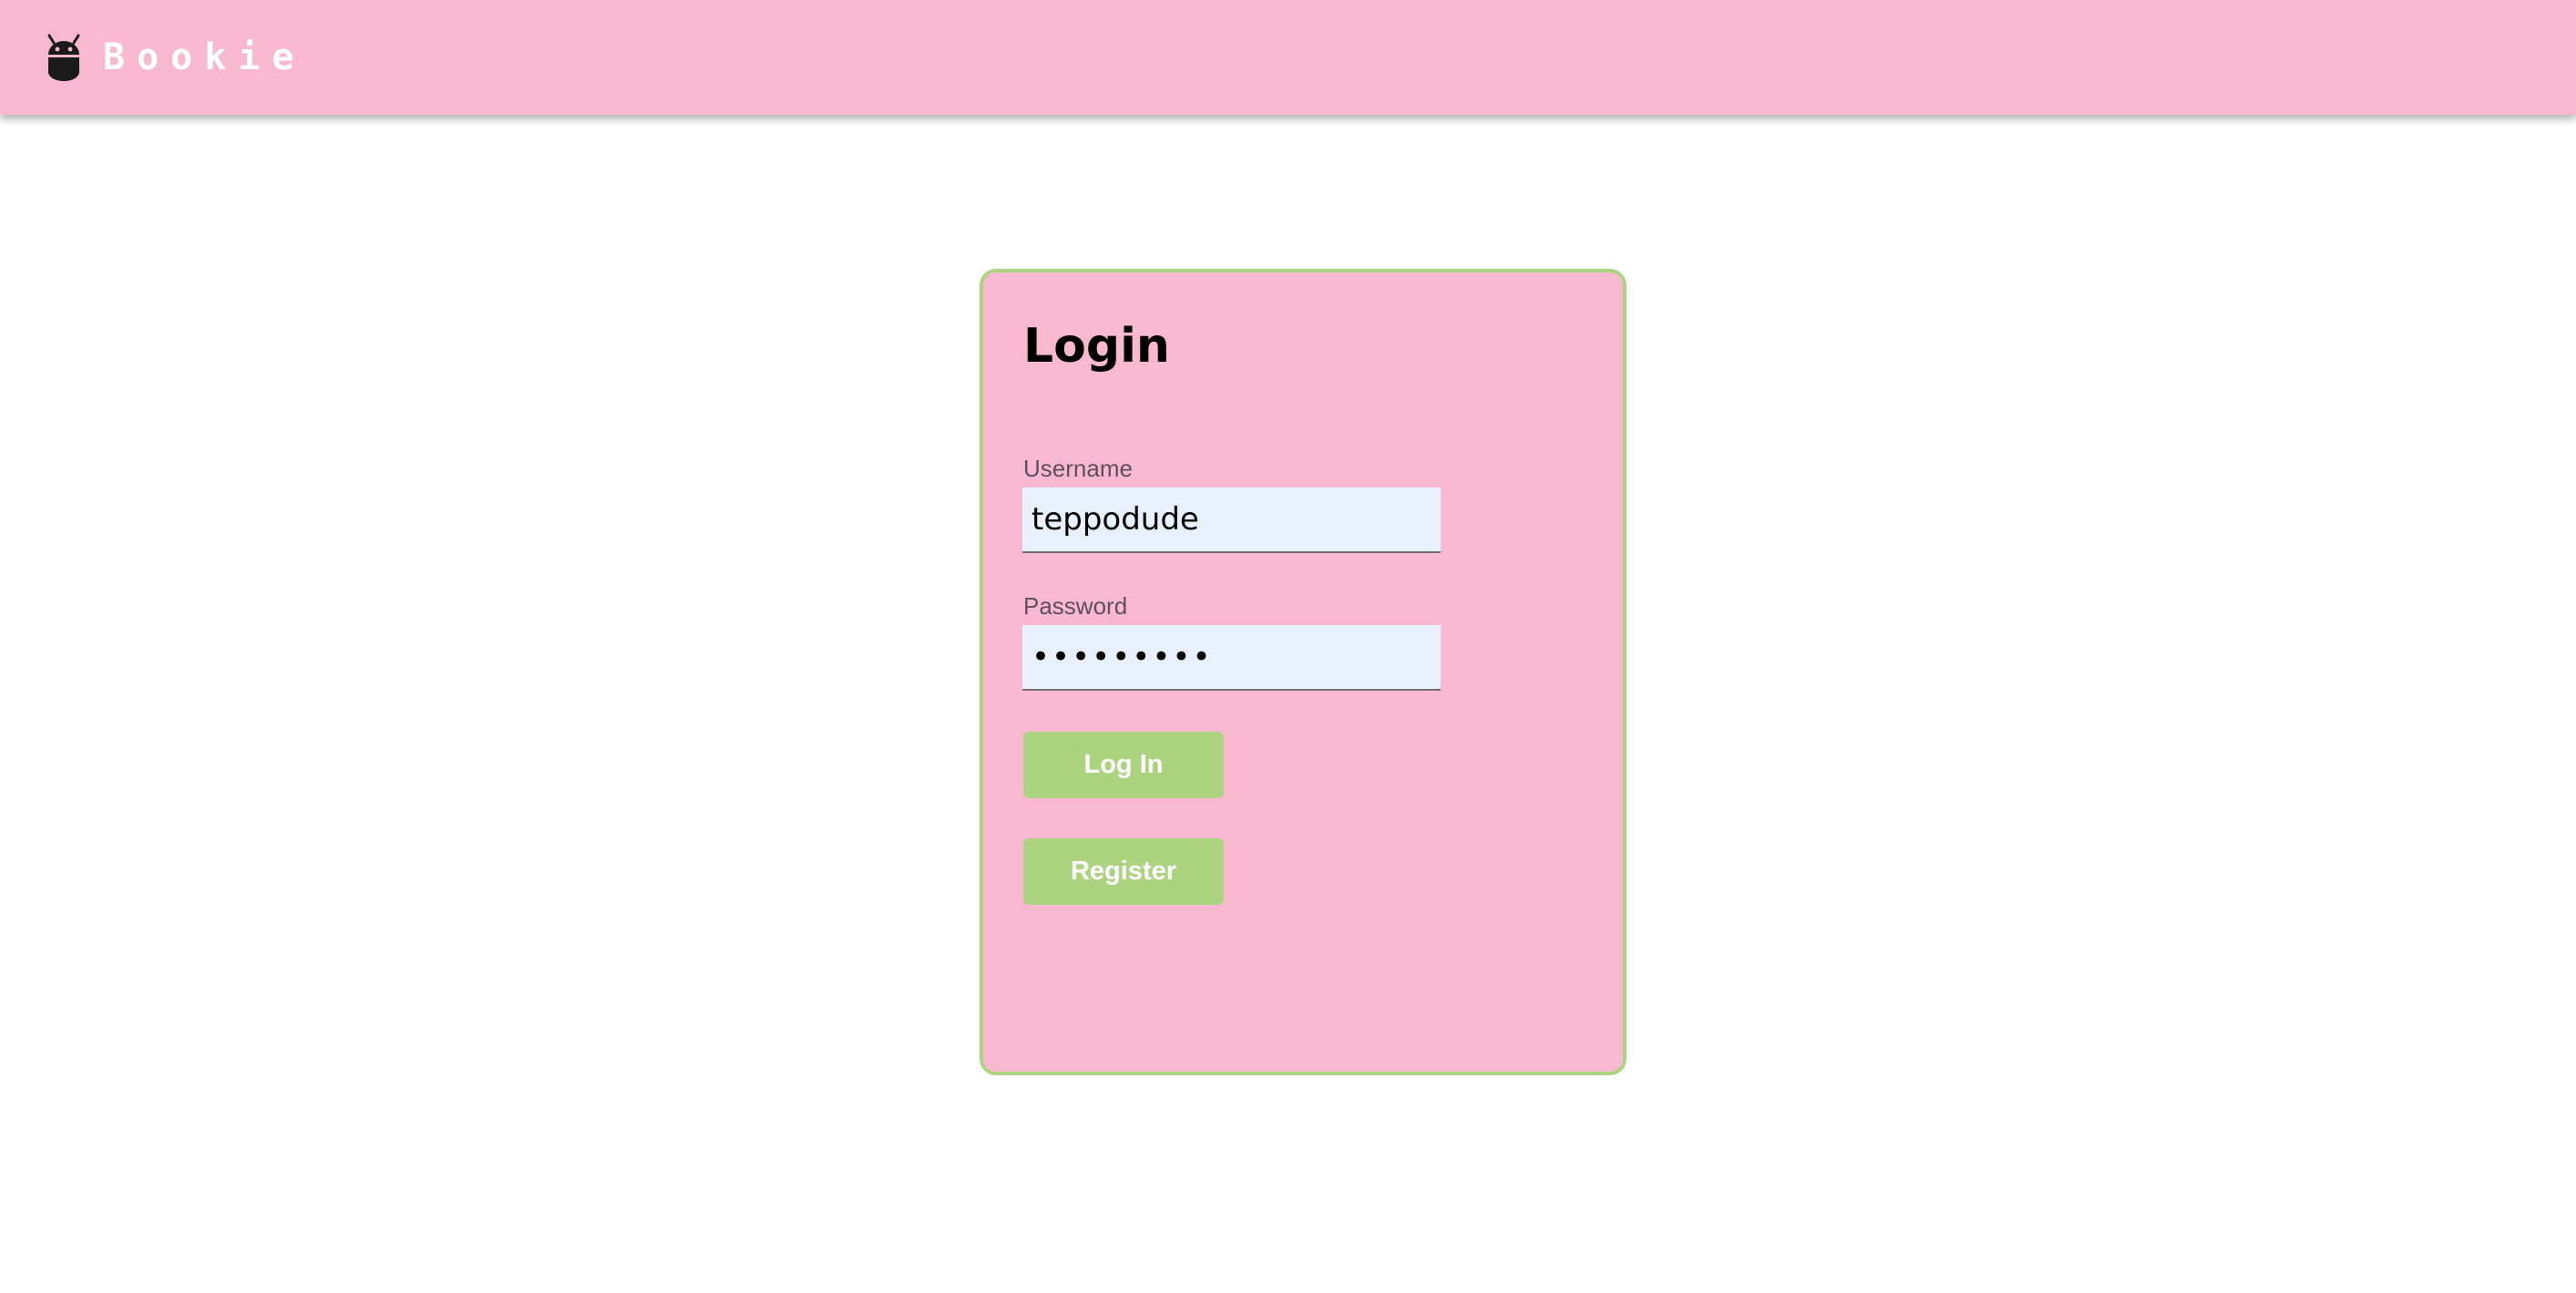 Image resolution: width=2576 pixels, height=1293 pixels. Describe the element at coordinates (1232, 658) in the screenshot. I see `password-input` at that location.